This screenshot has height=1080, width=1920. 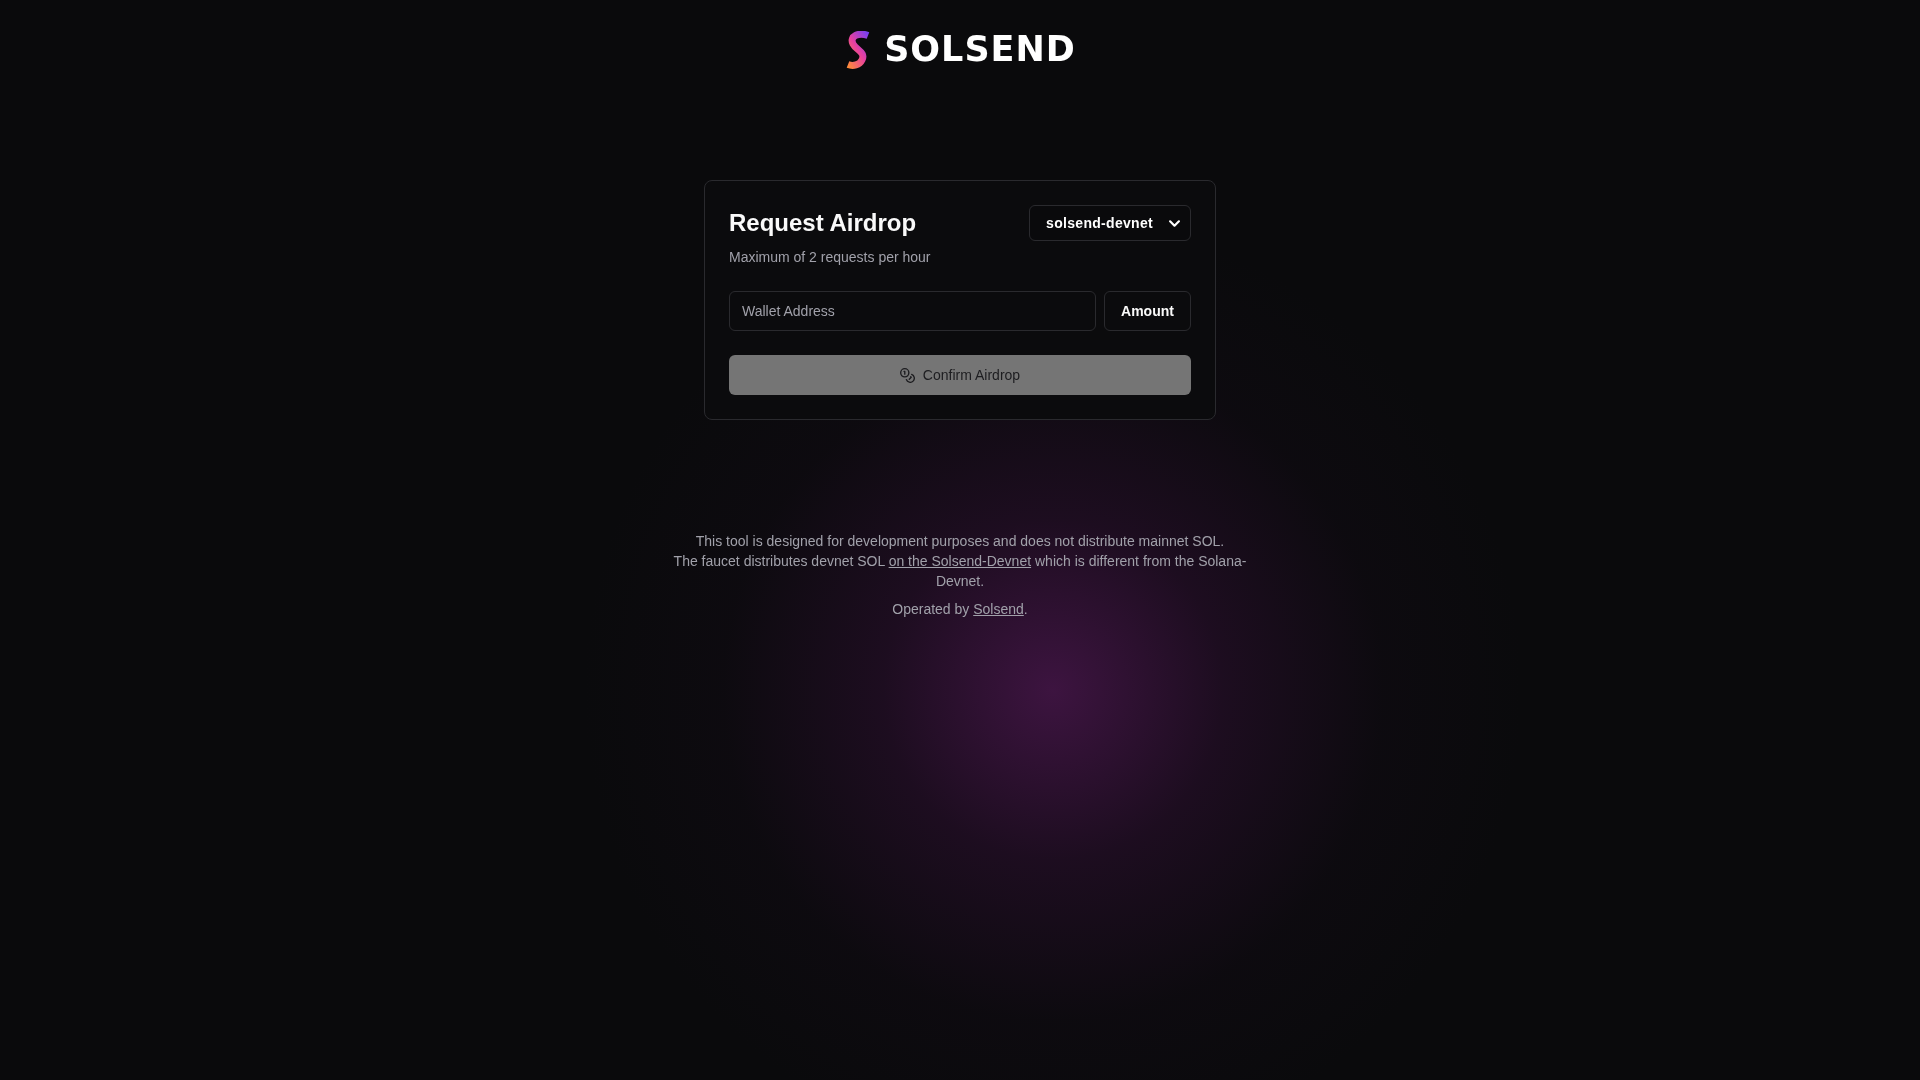 What do you see at coordinates (1174, 223) in the screenshot?
I see `chevron-down-icon` at bounding box center [1174, 223].